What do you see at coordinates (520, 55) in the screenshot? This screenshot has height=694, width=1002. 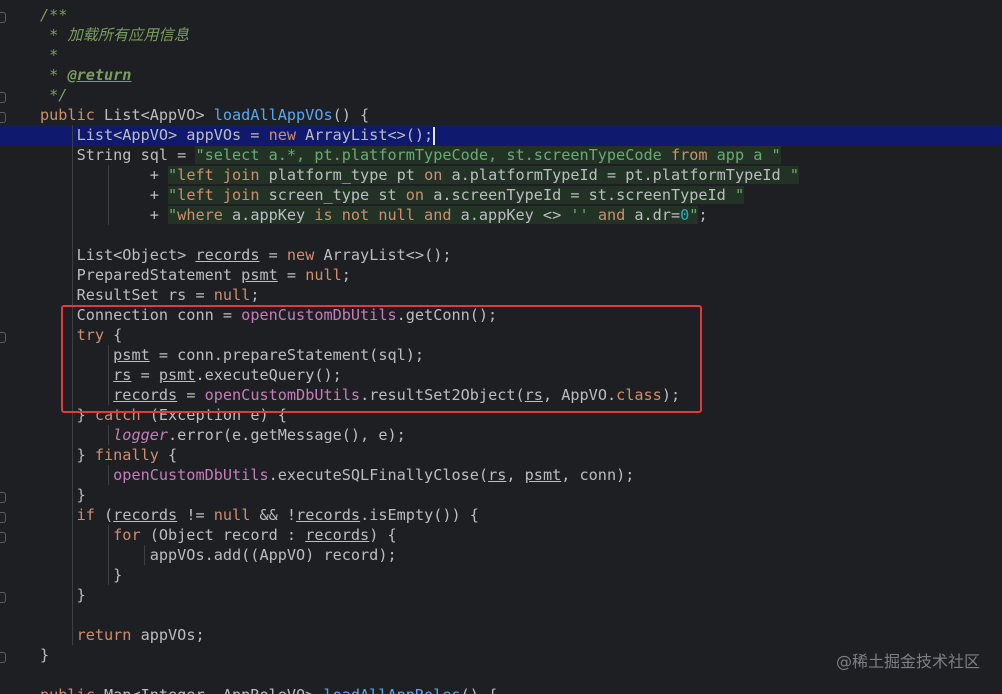 I see `code-line: *` at bounding box center [520, 55].